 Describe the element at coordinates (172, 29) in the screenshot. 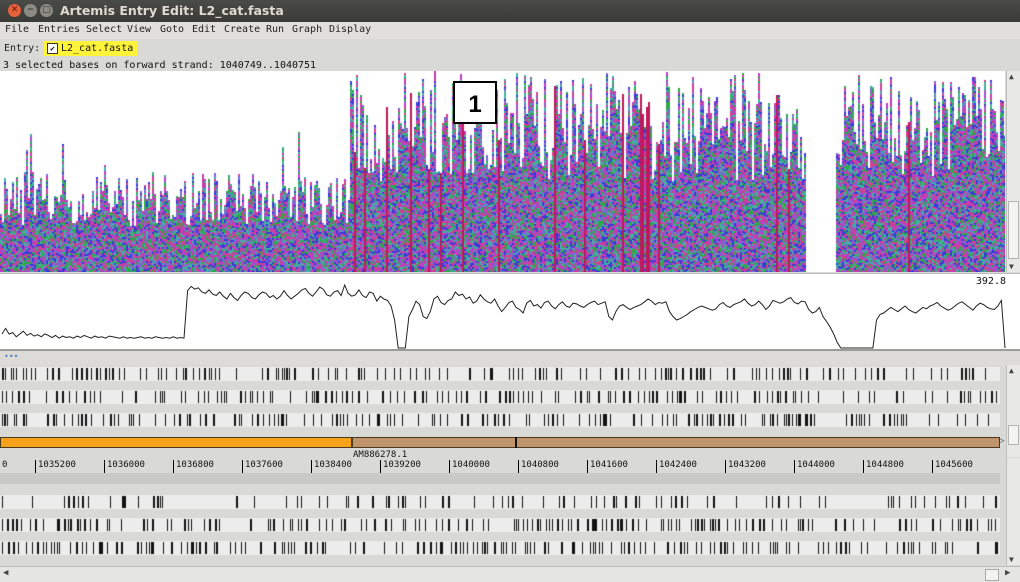

I see `menu-goto: Goto` at that location.